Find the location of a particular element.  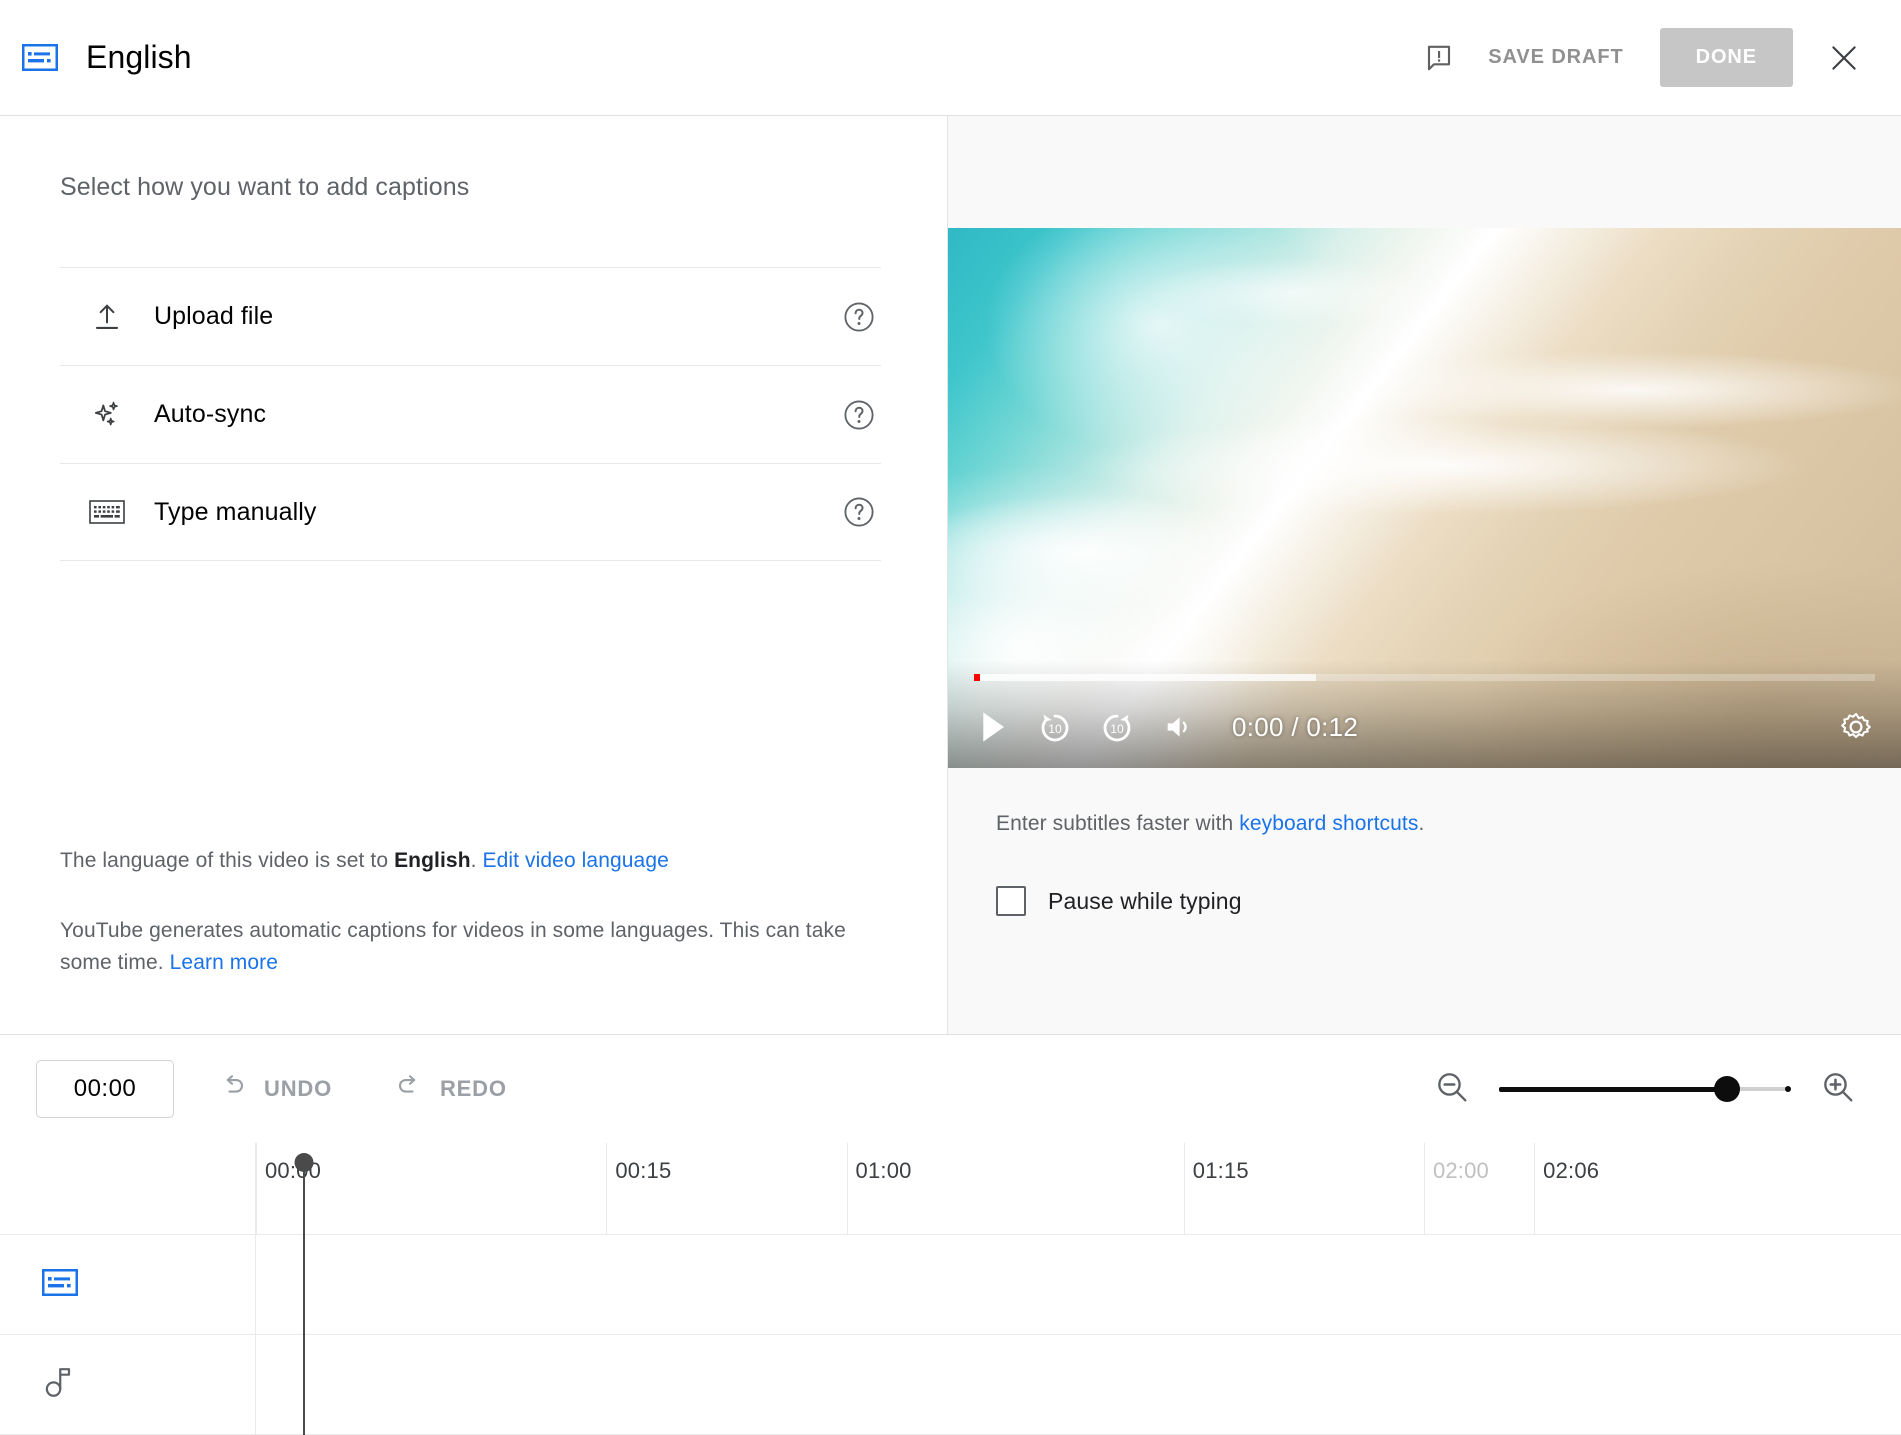

slider-end-tick is located at coordinates (1788, 1089).